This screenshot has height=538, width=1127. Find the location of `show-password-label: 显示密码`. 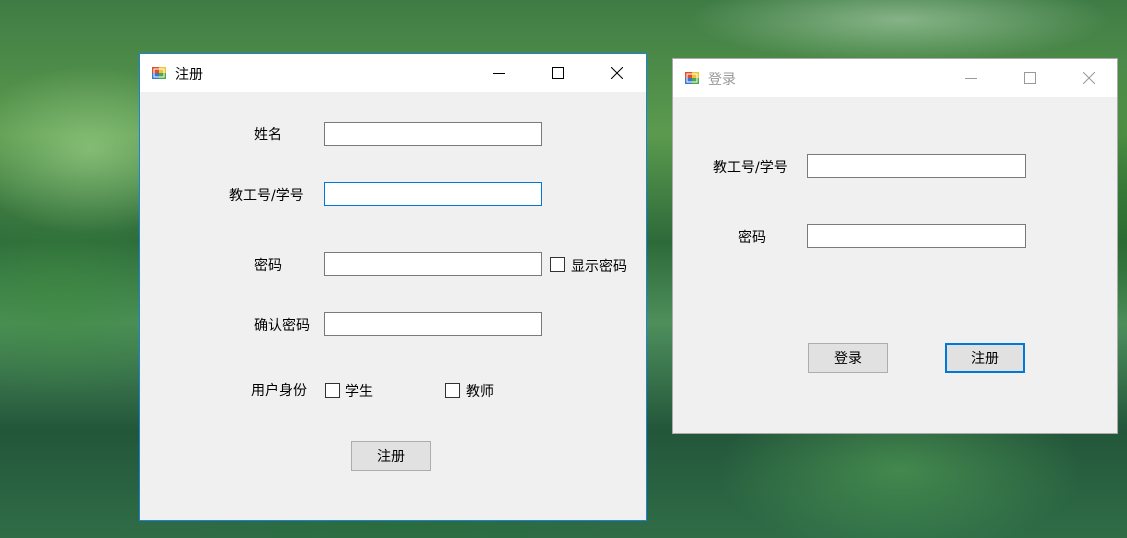

show-password-label: 显示密码 is located at coordinates (599, 266).